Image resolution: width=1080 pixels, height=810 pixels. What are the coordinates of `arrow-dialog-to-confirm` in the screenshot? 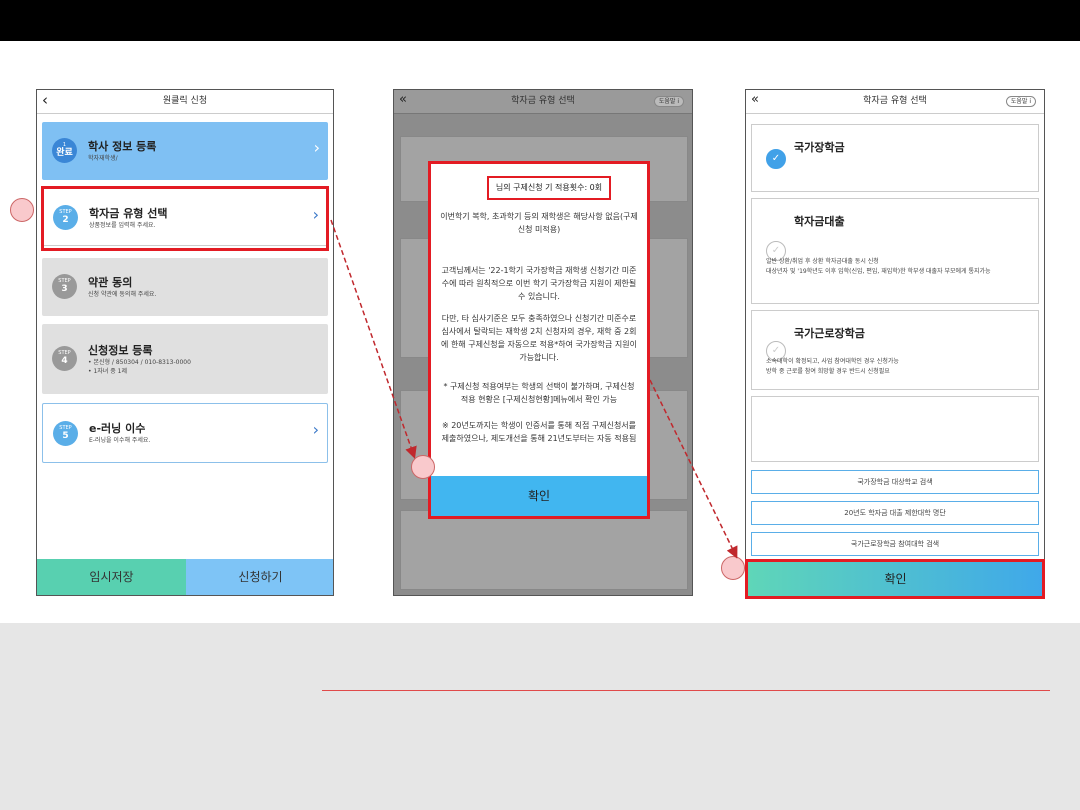 It's located at (693, 469).